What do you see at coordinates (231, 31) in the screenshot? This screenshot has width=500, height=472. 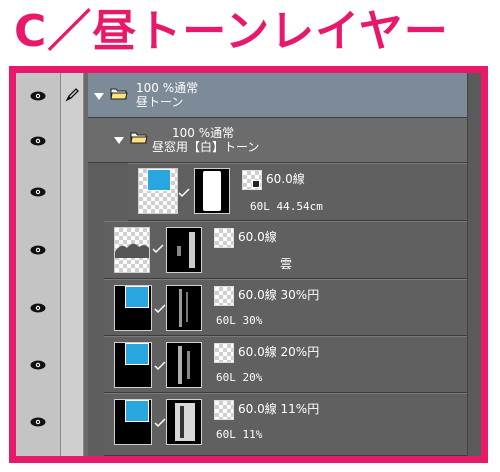 I see `page-title: C／昼トーンレイヤー` at bounding box center [231, 31].